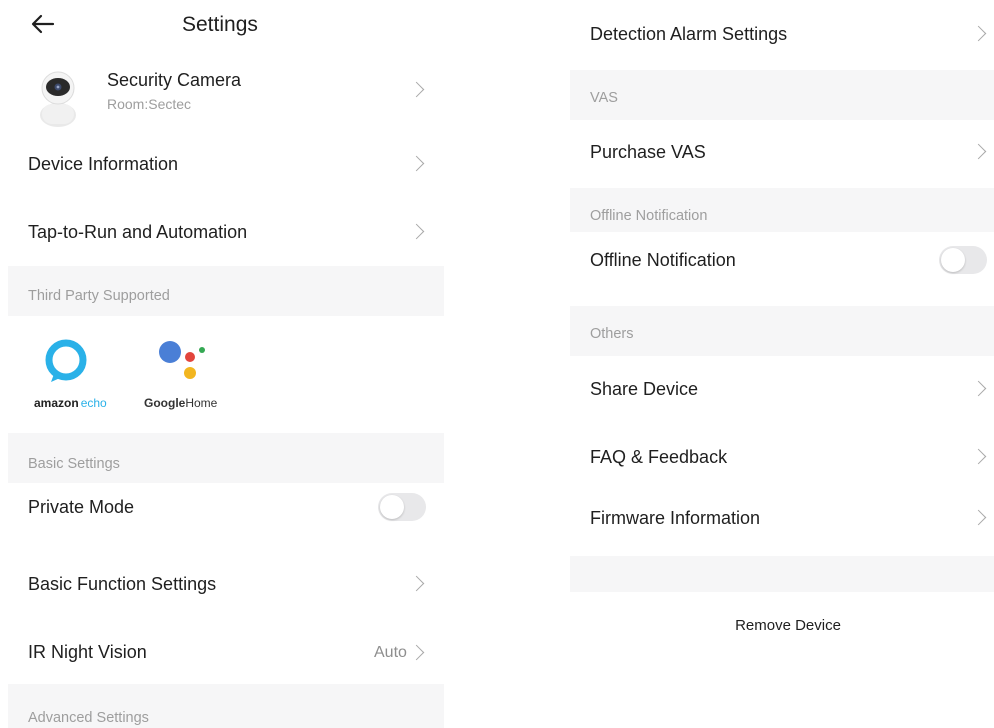 The image size is (994, 728). I want to click on alexa-label: amazon echo, so click(70, 403).